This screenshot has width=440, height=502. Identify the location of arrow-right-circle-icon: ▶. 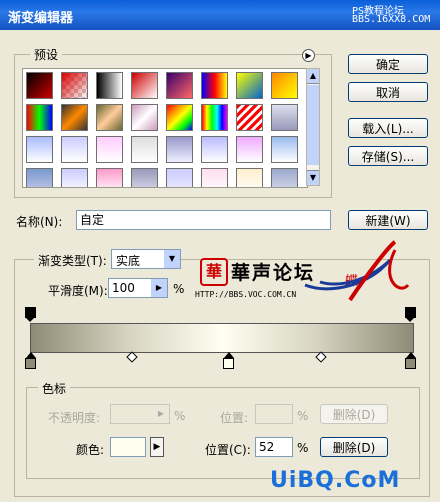
(308, 55).